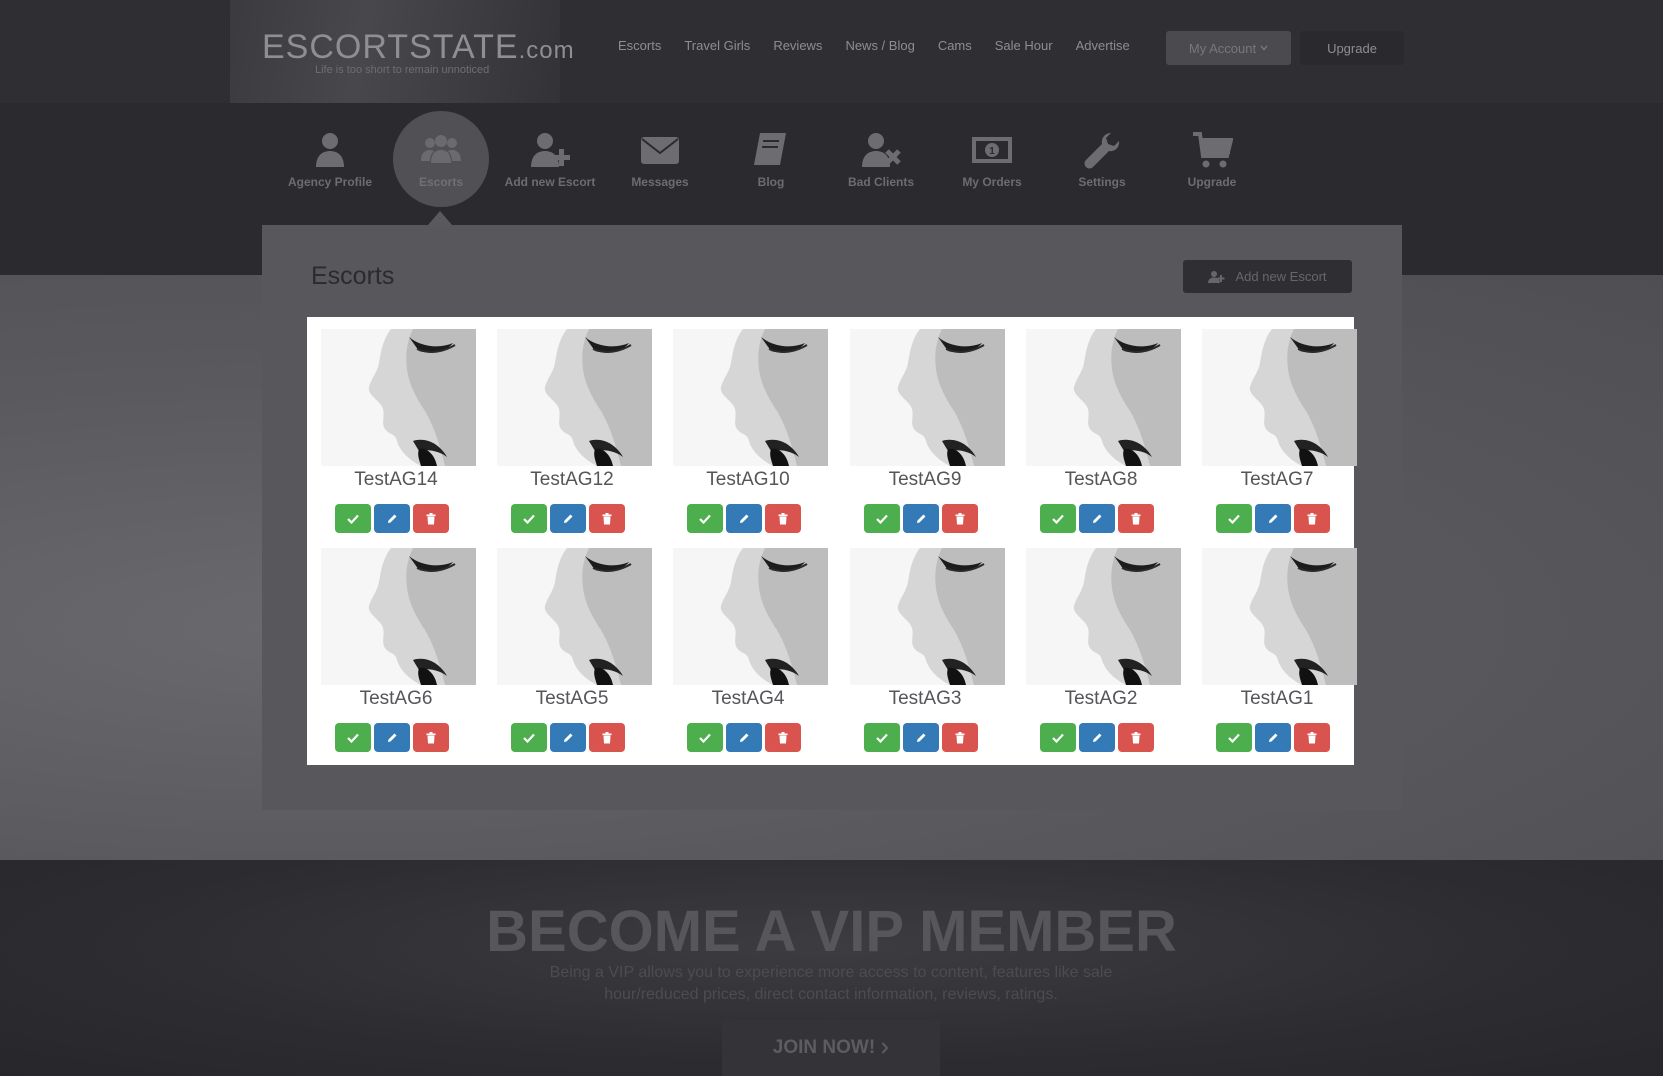 This screenshot has width=1663, height=1076. I want to click on join-now-button: JOIN NOW!, so click(831, 1048).